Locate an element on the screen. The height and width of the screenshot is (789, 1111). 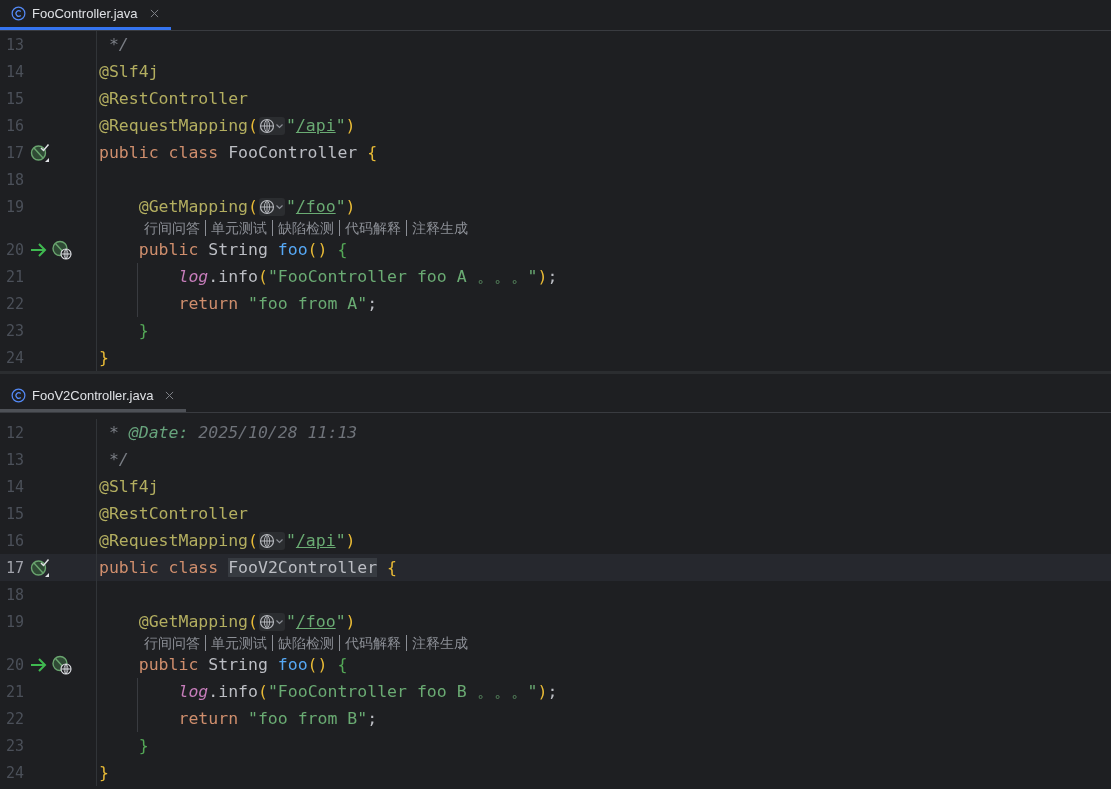
doc-tag: @Date: is located at coordinates (158, 432).